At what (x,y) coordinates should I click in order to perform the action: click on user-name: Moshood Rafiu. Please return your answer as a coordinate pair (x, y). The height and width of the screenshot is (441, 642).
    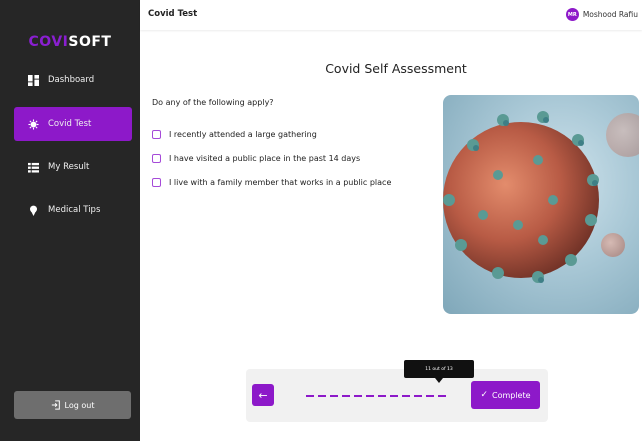
    Looking at the image, I should click on (610, 14).